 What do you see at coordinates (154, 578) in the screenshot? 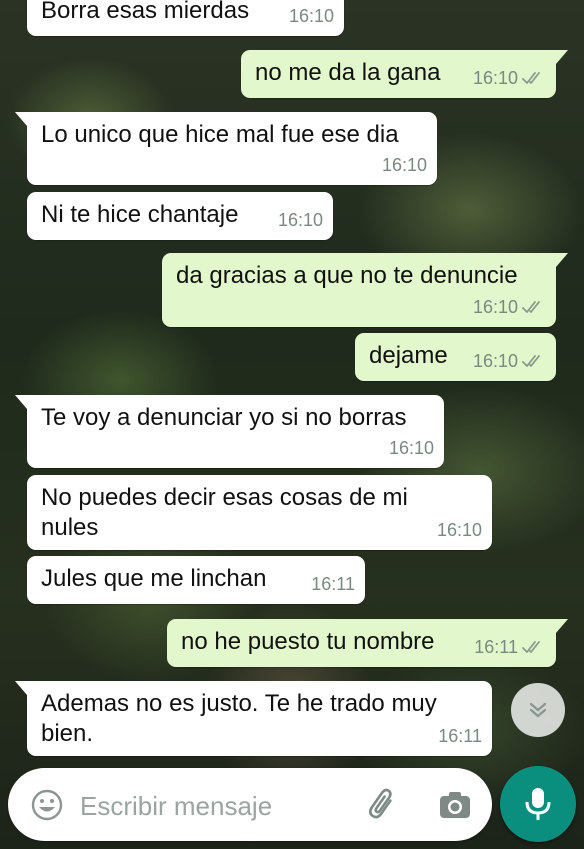
I see `message-text: Jules que me linchan` at bounding box center [154, 578].